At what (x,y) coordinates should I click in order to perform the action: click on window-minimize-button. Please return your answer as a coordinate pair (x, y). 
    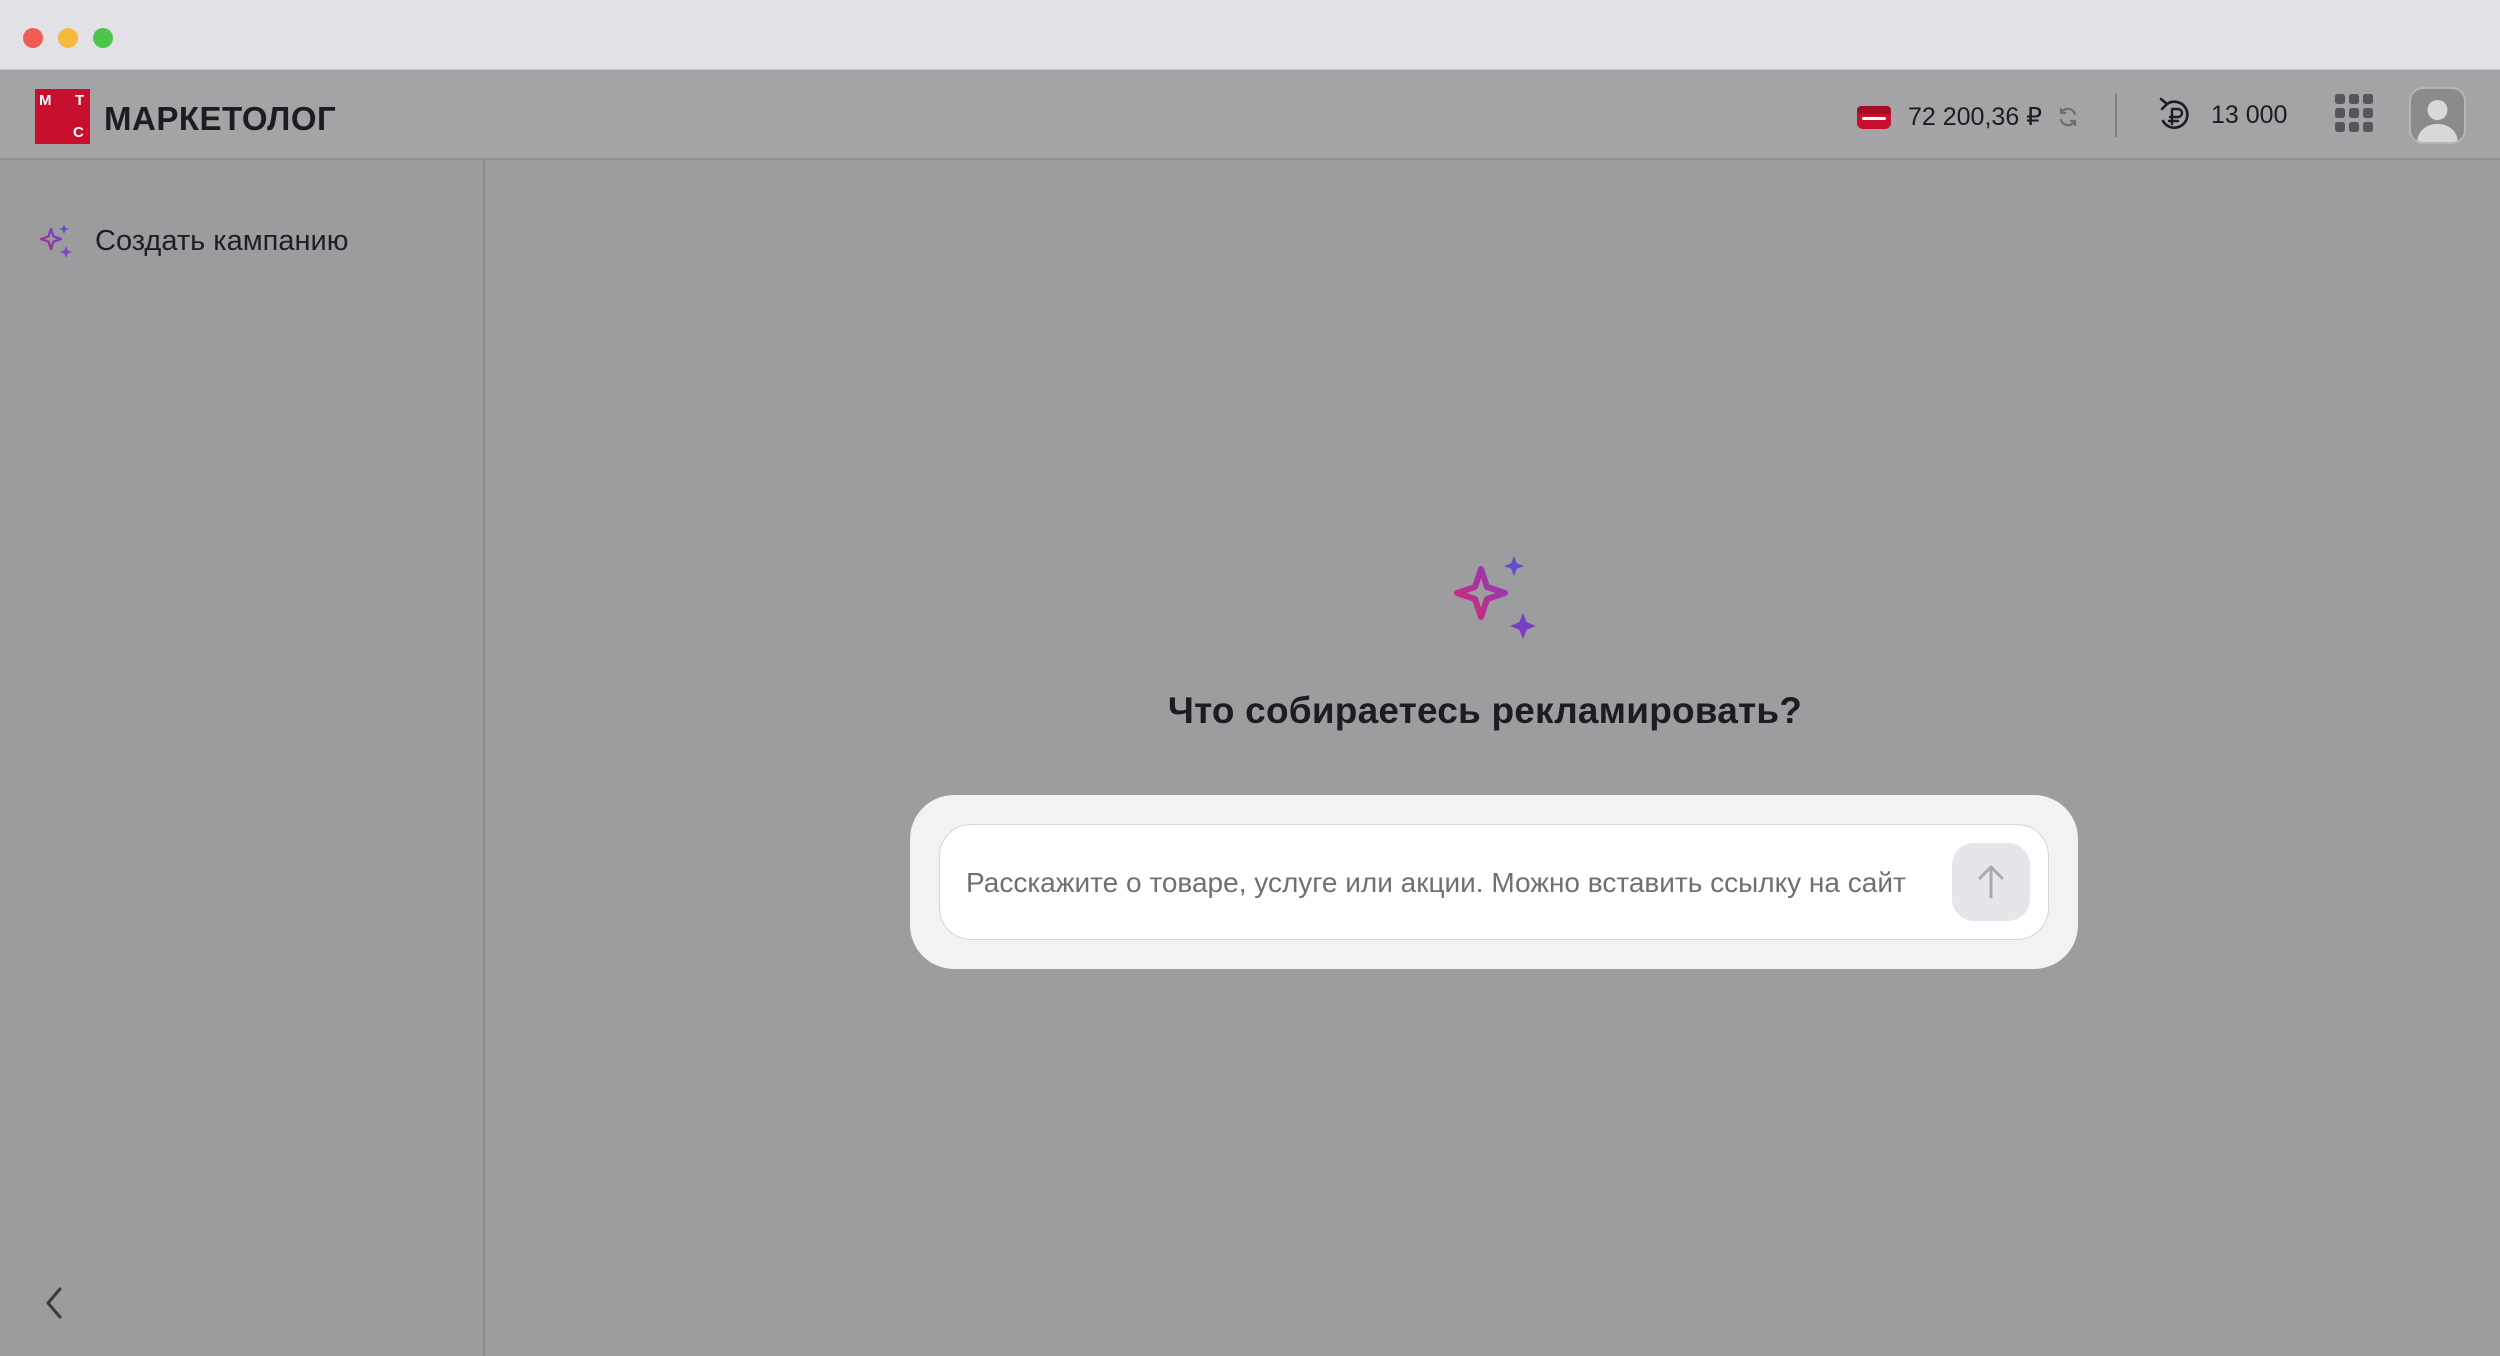
    Looking at the image, I should click on (68, 38).